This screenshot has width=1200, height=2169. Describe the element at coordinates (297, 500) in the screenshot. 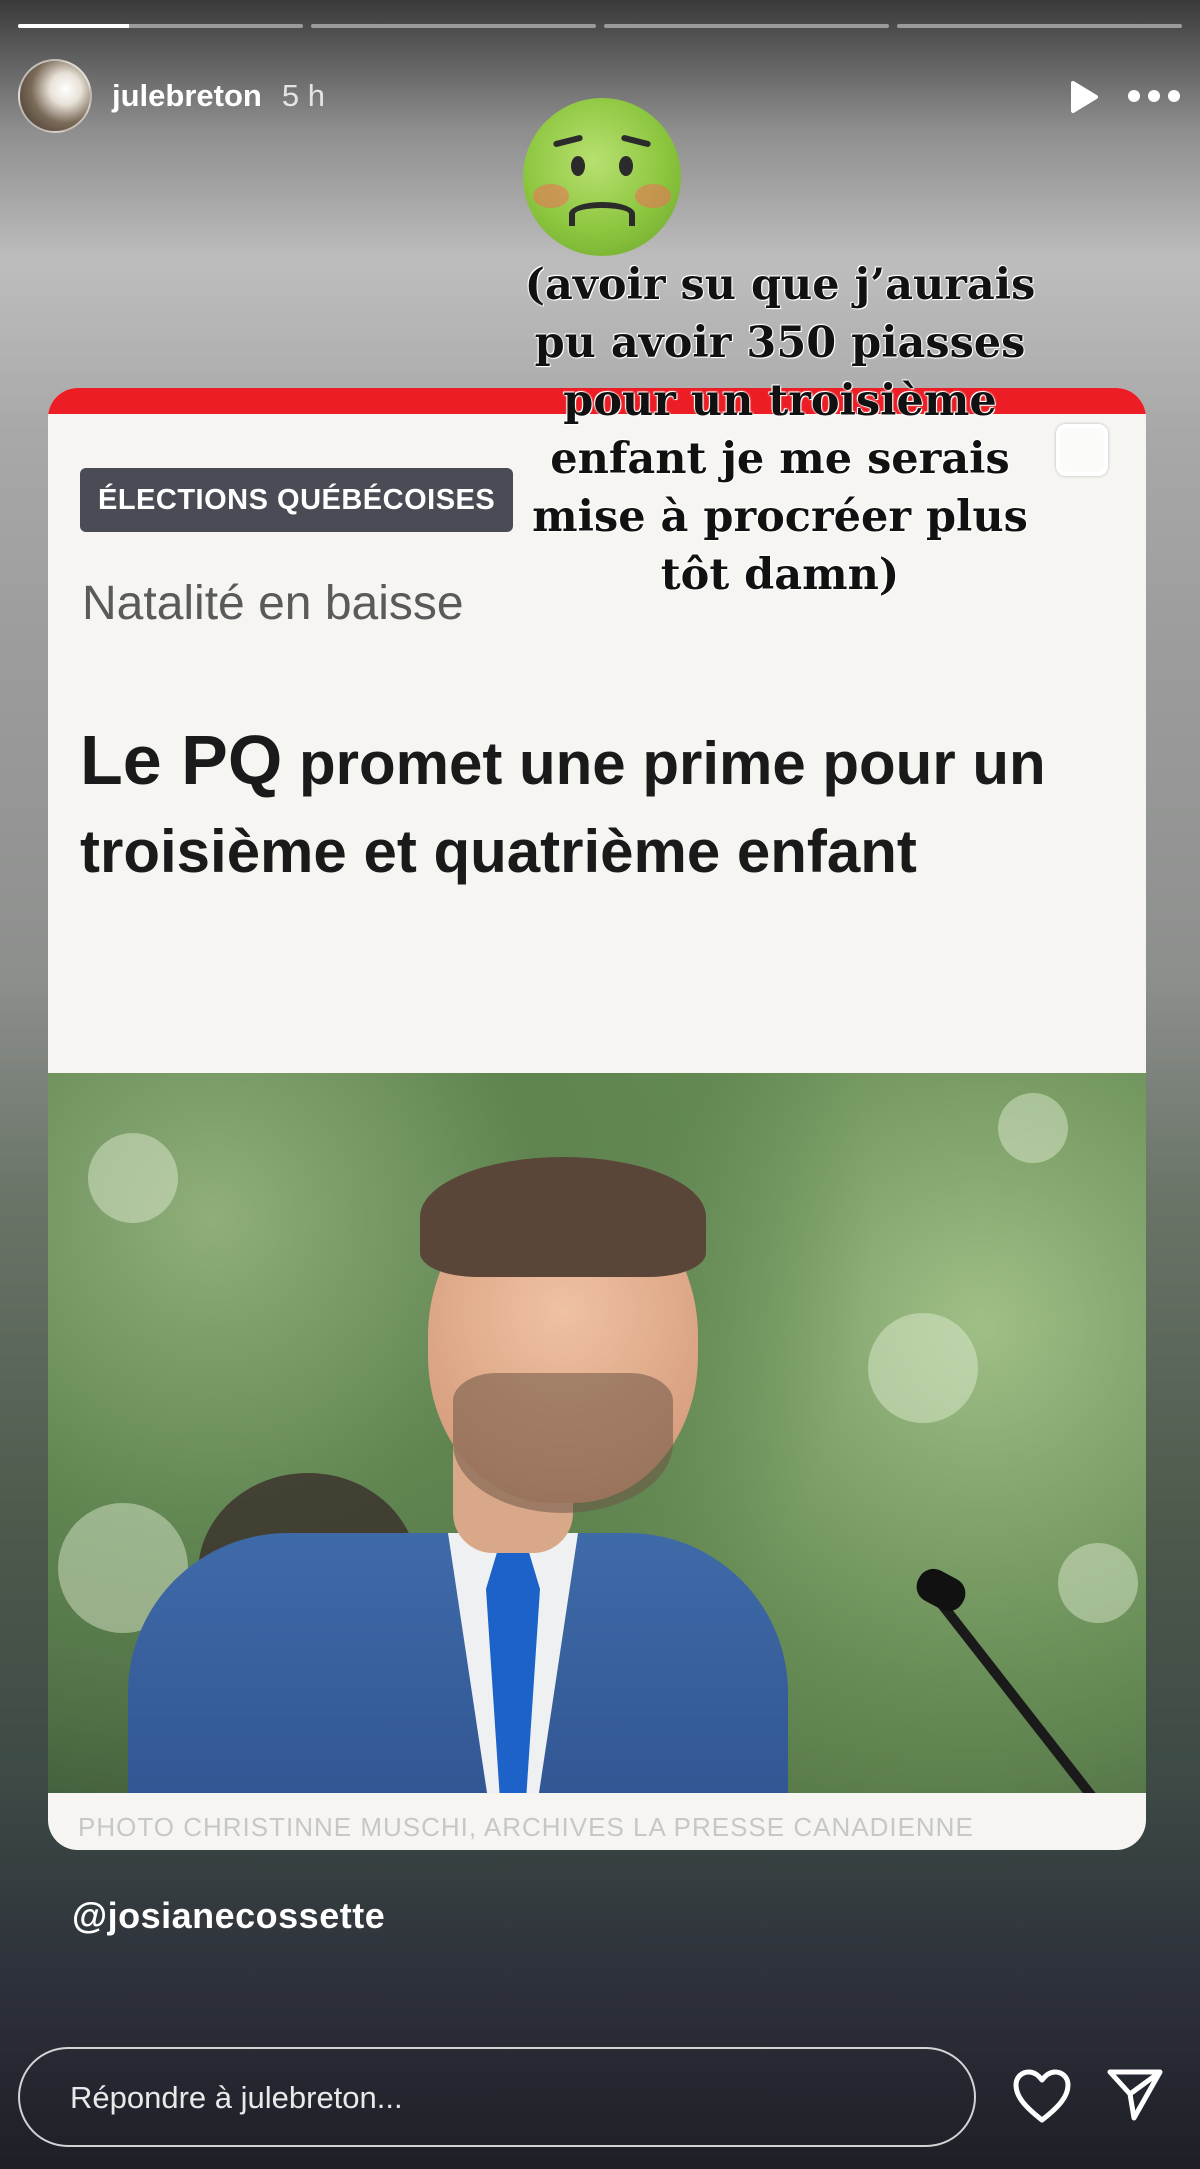

I see `section-tag: ÉLECTIONS QUÉBÉCOISES` at that location.